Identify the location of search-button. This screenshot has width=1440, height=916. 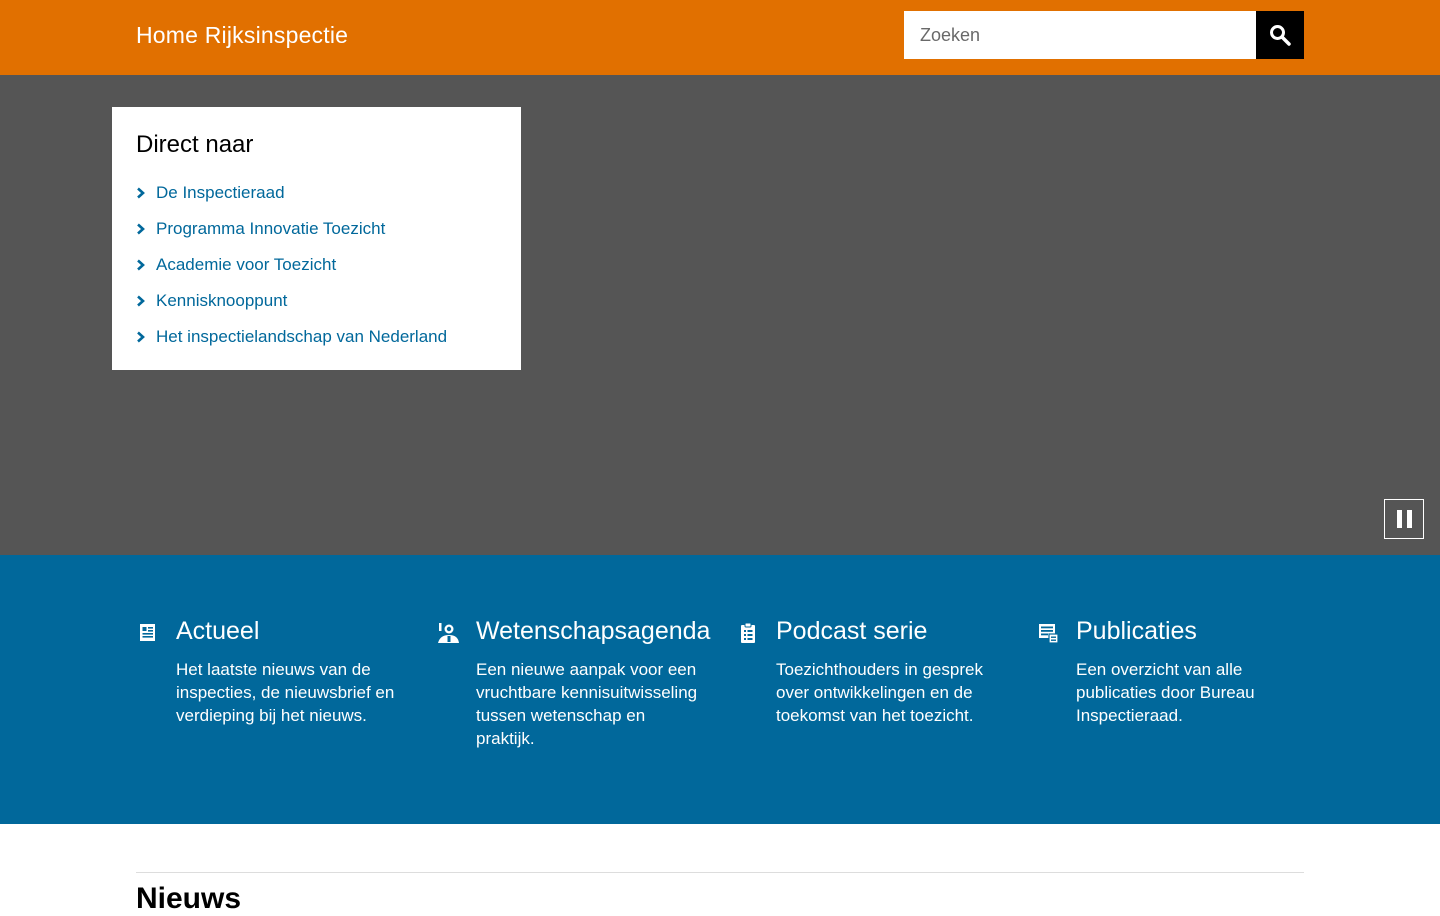
(1280, 35).